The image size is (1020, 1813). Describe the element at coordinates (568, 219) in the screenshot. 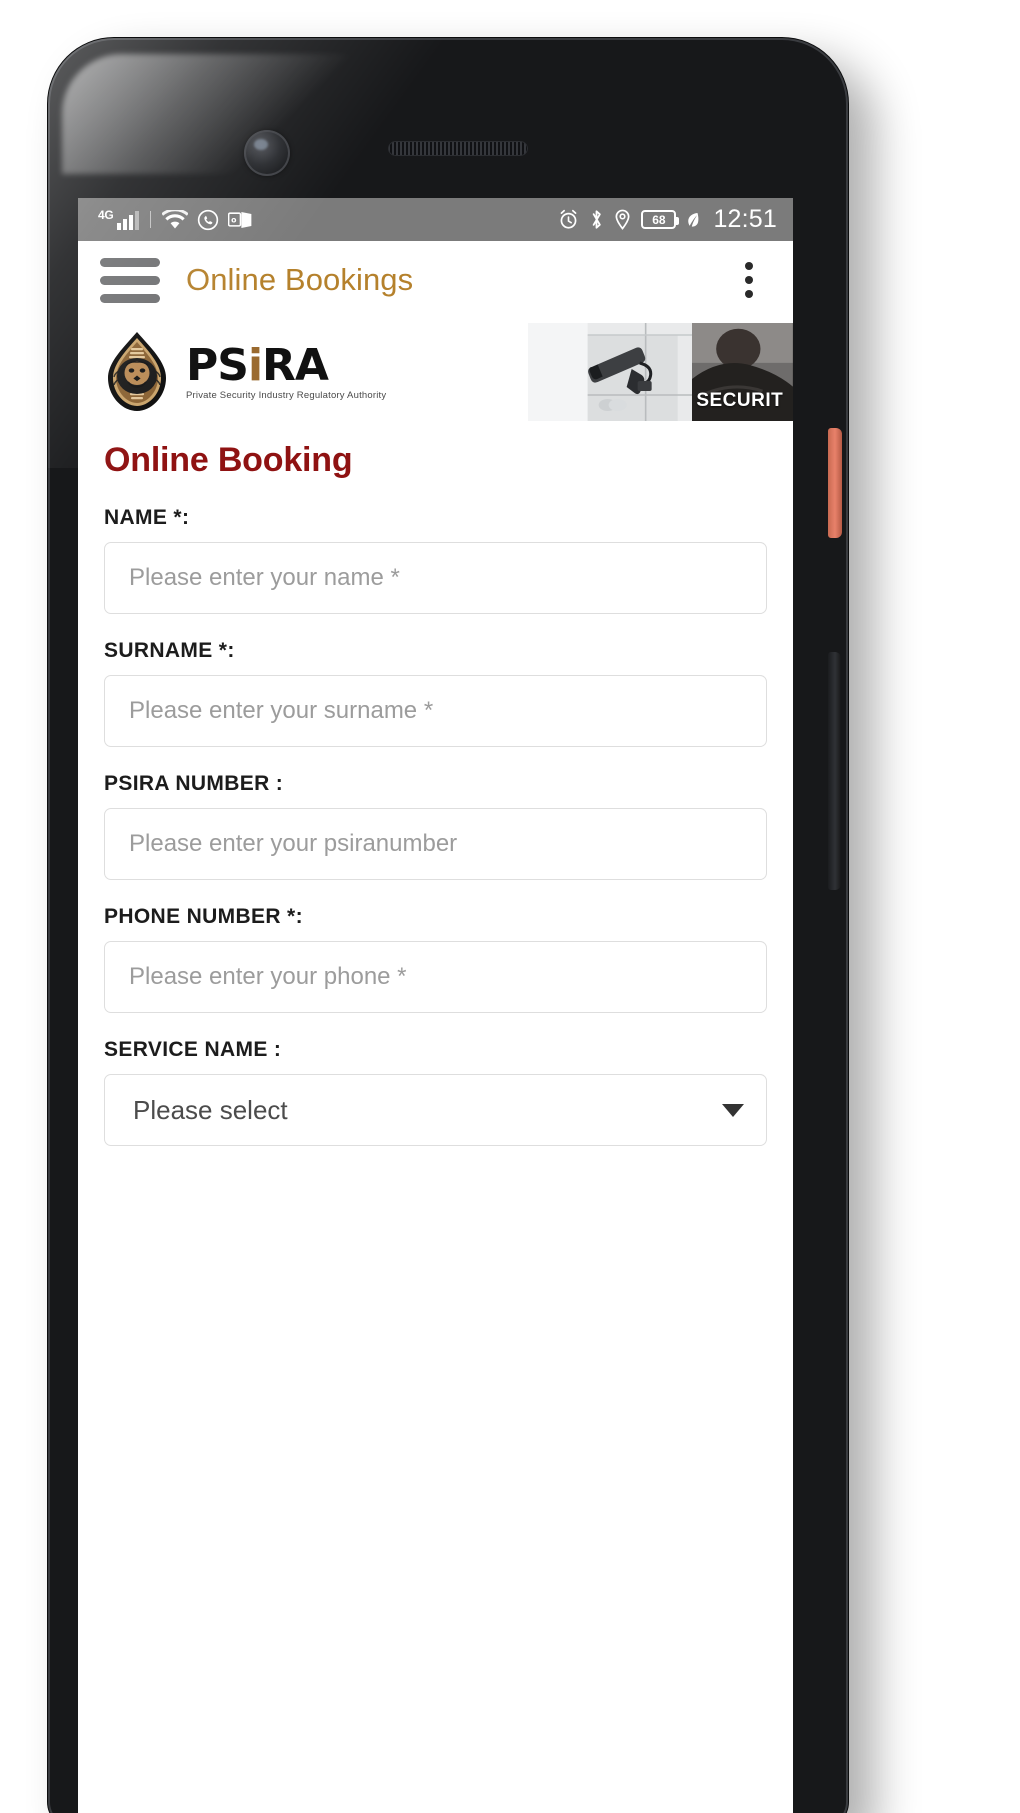

I see `alarm-icon` at that location.